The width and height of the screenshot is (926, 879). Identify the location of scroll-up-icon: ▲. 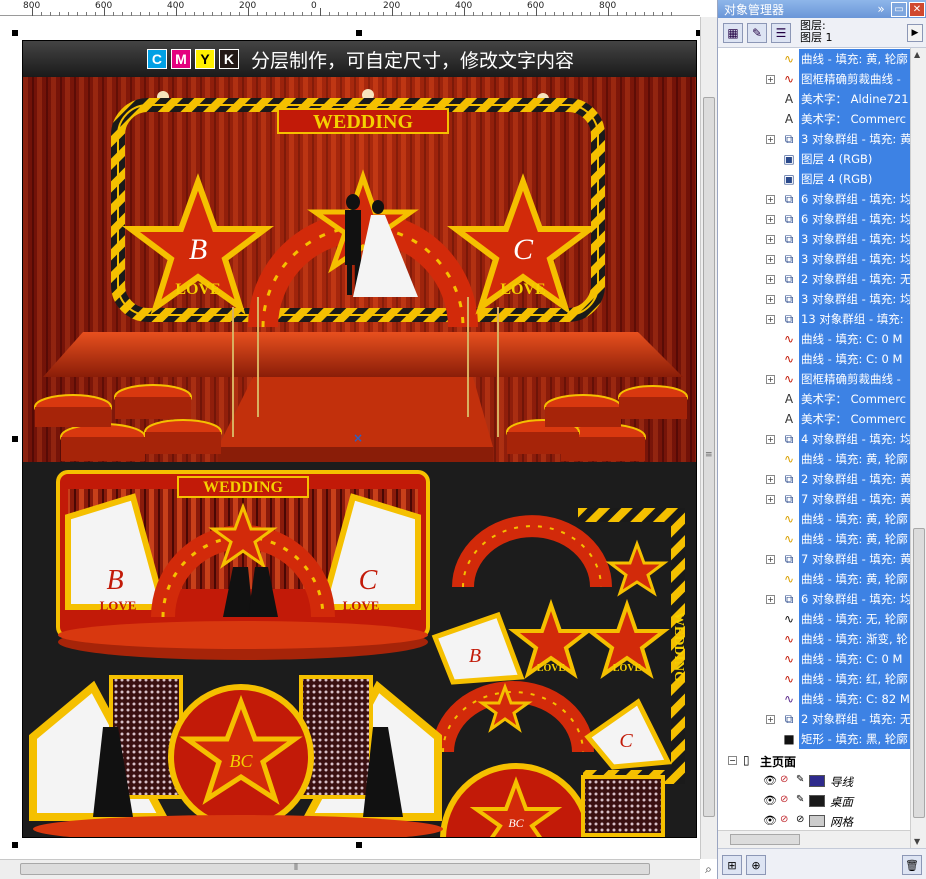
(917, 54).